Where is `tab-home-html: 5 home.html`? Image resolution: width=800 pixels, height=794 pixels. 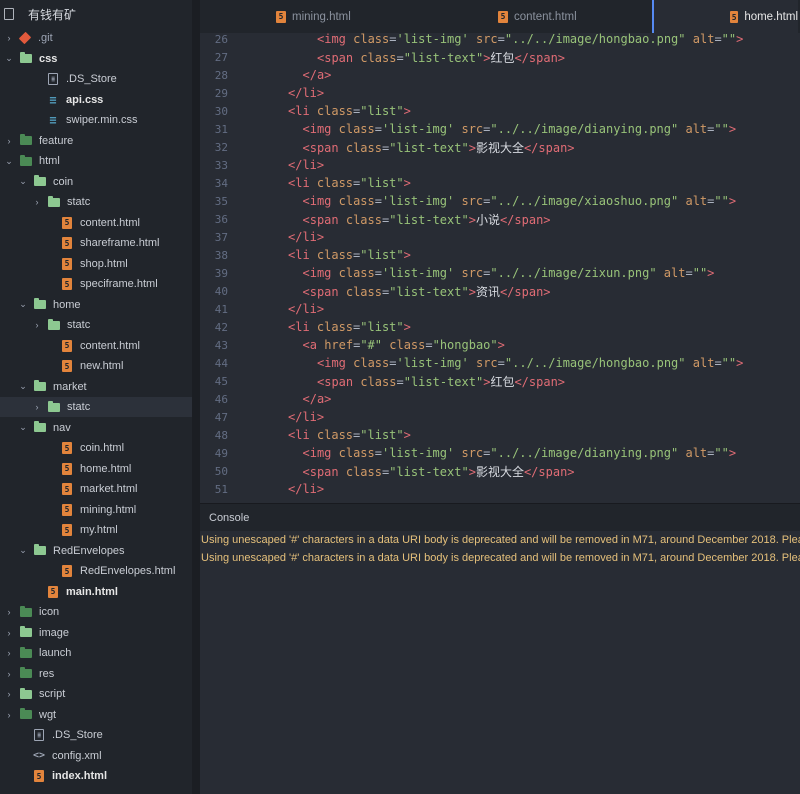 tab-home-html: 5 home.html is located at coordinates (725, 17).